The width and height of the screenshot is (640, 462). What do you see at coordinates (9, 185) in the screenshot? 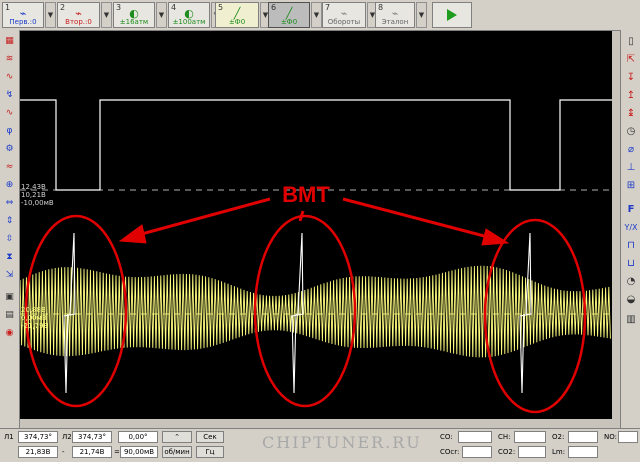
I see `zoom-in-icon: ⊕` at bounding box center [9, 185].